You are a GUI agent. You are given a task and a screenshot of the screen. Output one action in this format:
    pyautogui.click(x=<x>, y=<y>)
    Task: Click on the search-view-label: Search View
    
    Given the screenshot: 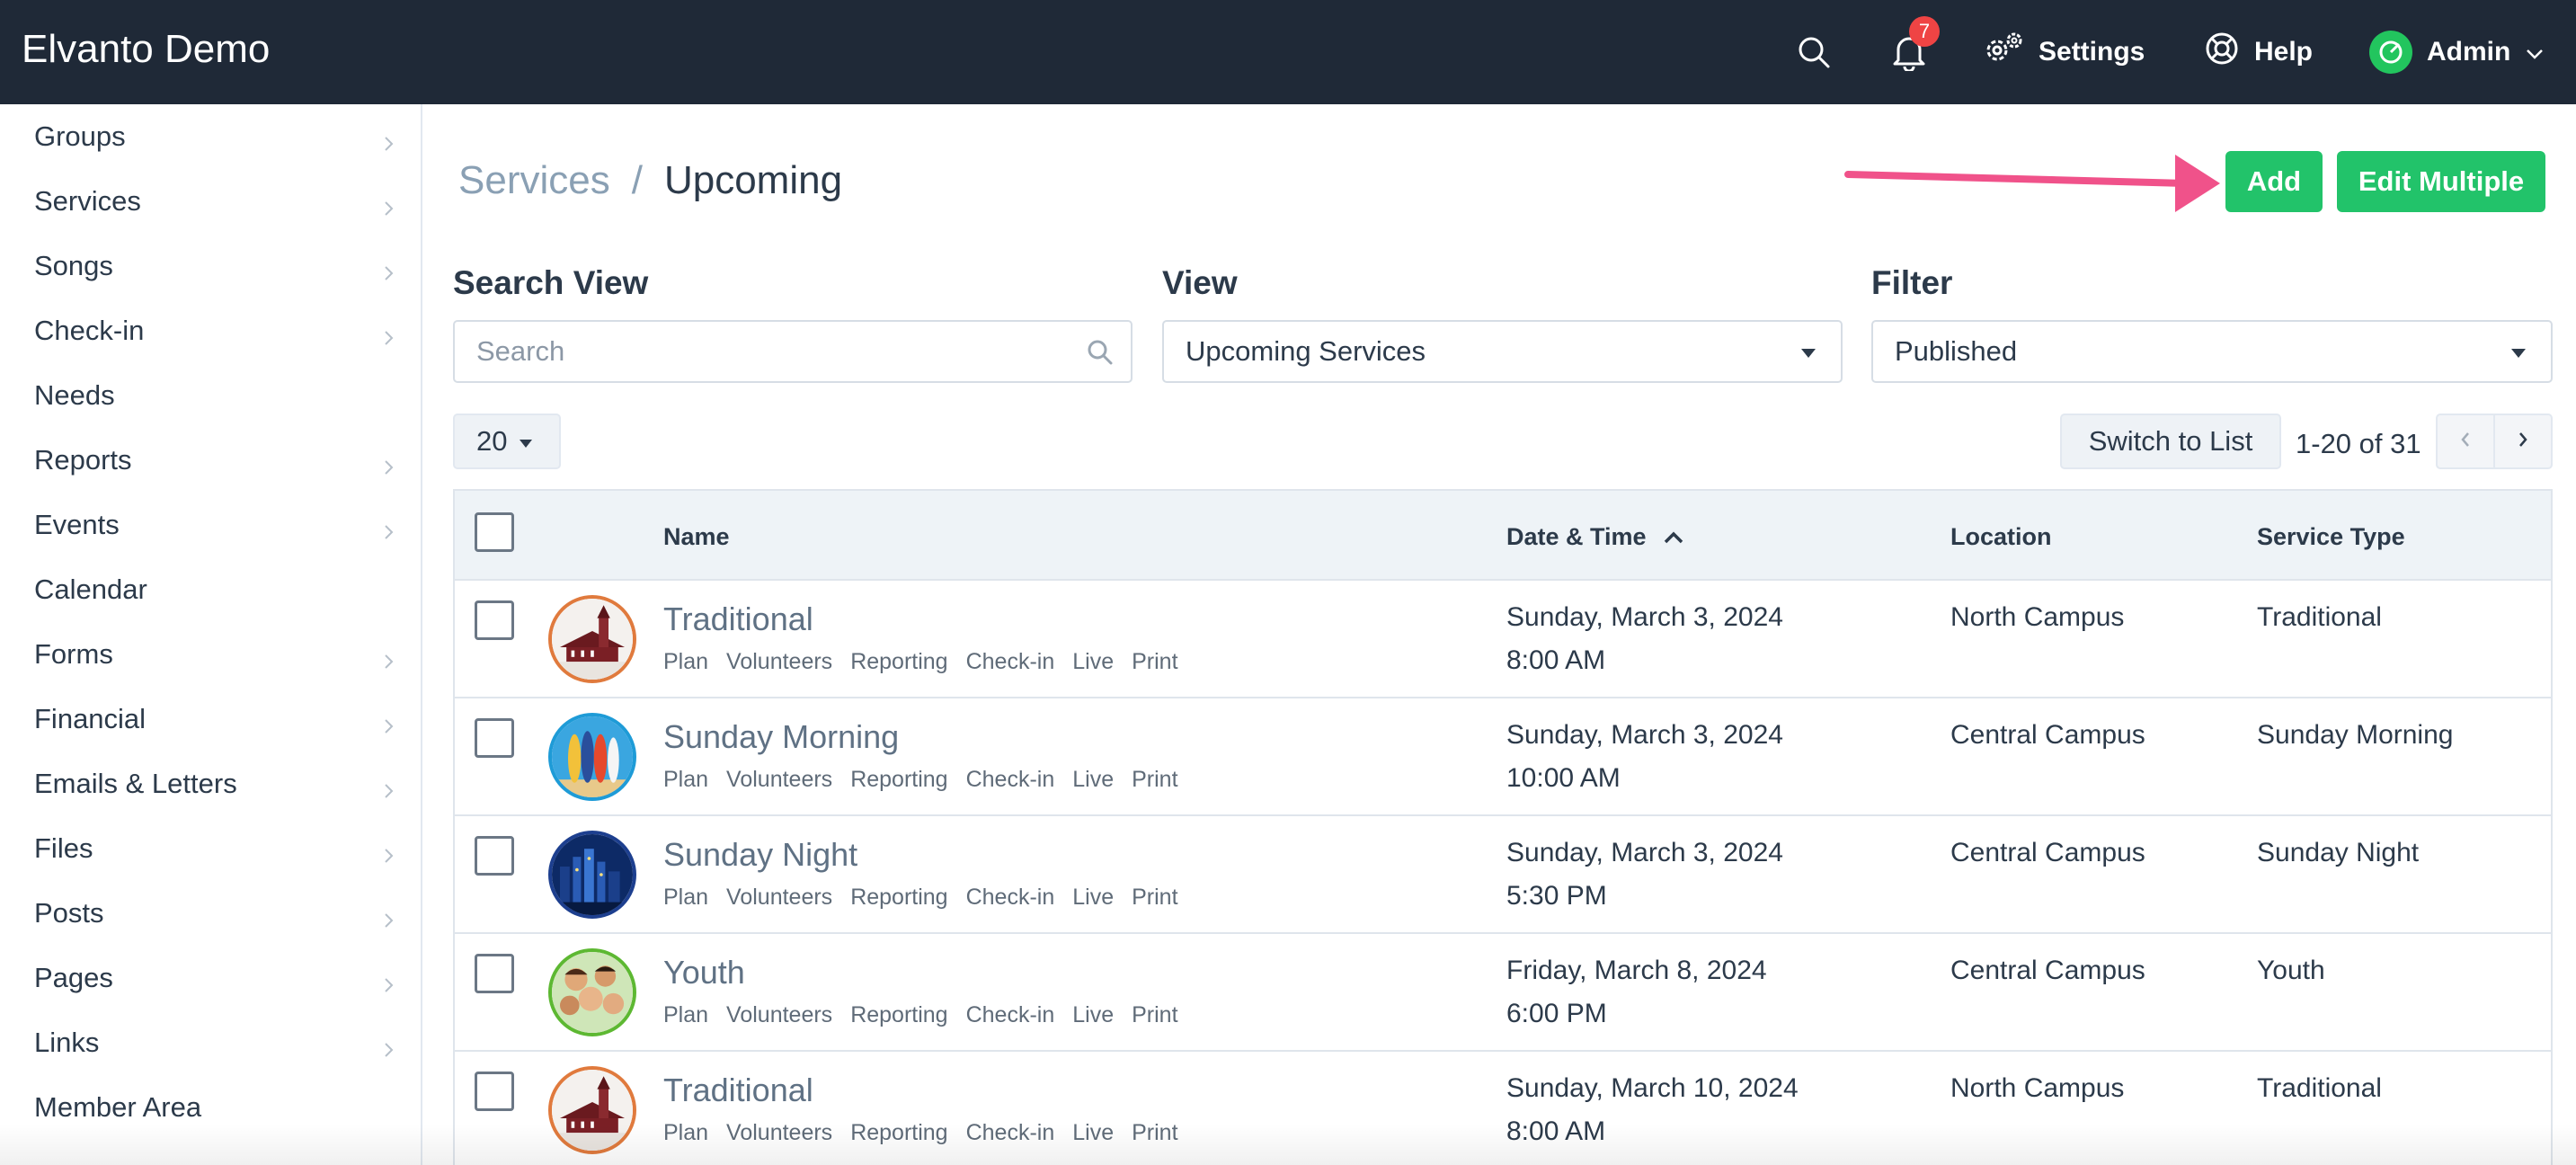 What is the action you would take?
    pyautogui.click(x=551, y=283)
    